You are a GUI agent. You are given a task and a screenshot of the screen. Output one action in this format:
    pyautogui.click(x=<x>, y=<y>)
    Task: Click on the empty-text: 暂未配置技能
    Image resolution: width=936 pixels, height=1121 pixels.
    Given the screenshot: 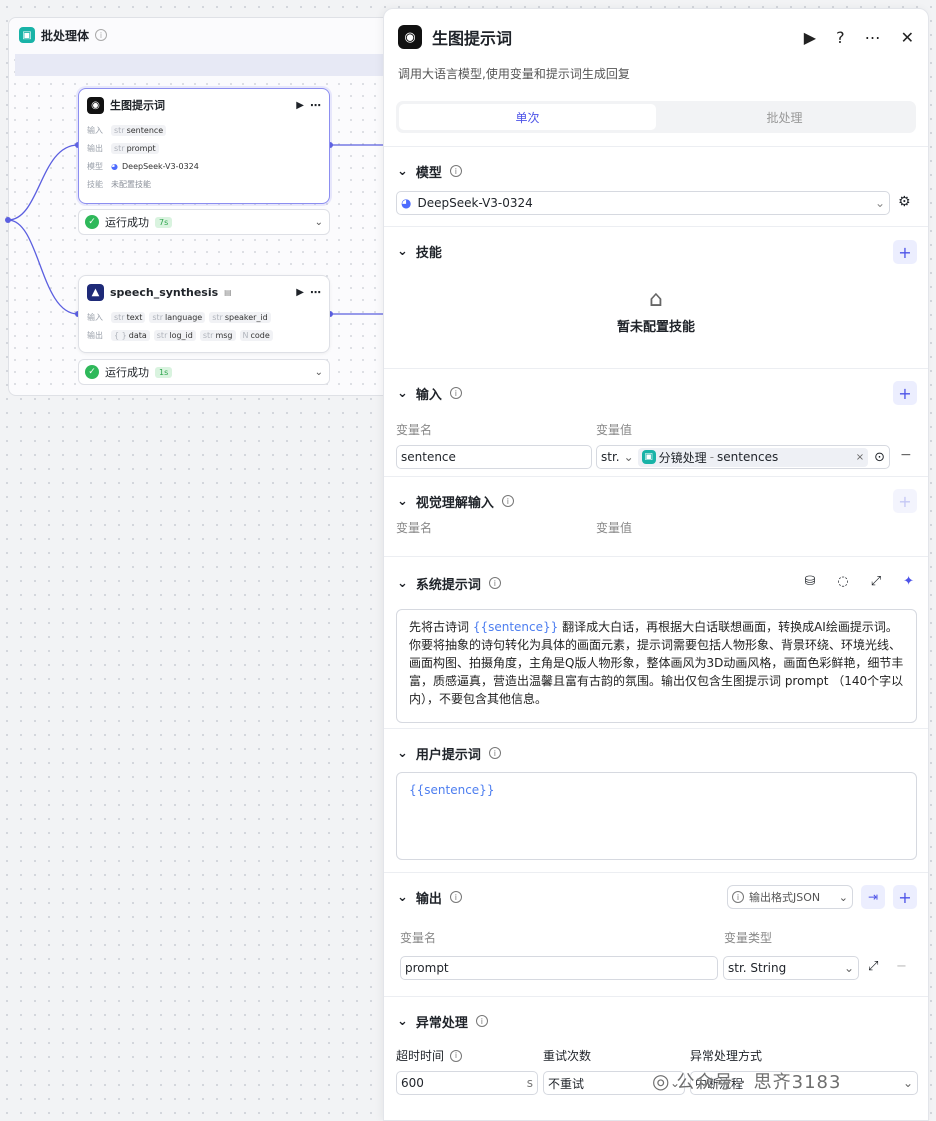 What is the action you would take?
    pyautogui.click(x=655, y=327)
    